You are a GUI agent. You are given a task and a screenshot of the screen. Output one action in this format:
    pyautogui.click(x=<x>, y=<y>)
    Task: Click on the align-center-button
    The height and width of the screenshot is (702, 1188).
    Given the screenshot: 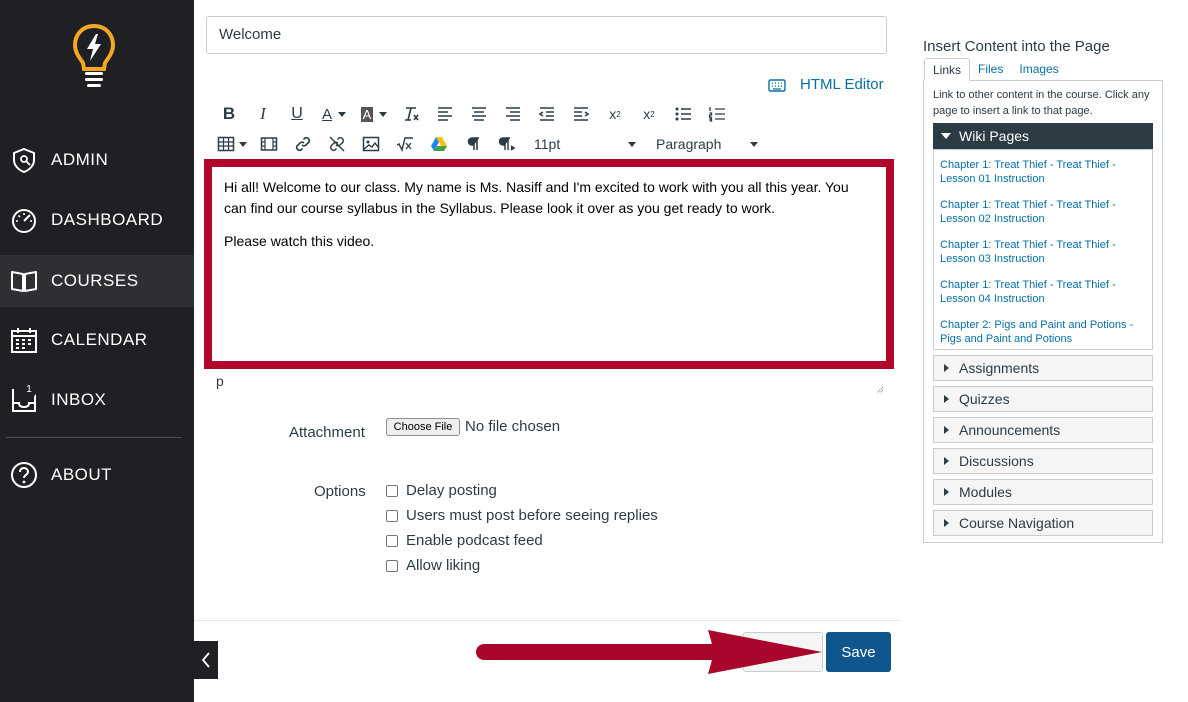 What is the action you would take?
    pyautogui.click(x=479, y=114)
    